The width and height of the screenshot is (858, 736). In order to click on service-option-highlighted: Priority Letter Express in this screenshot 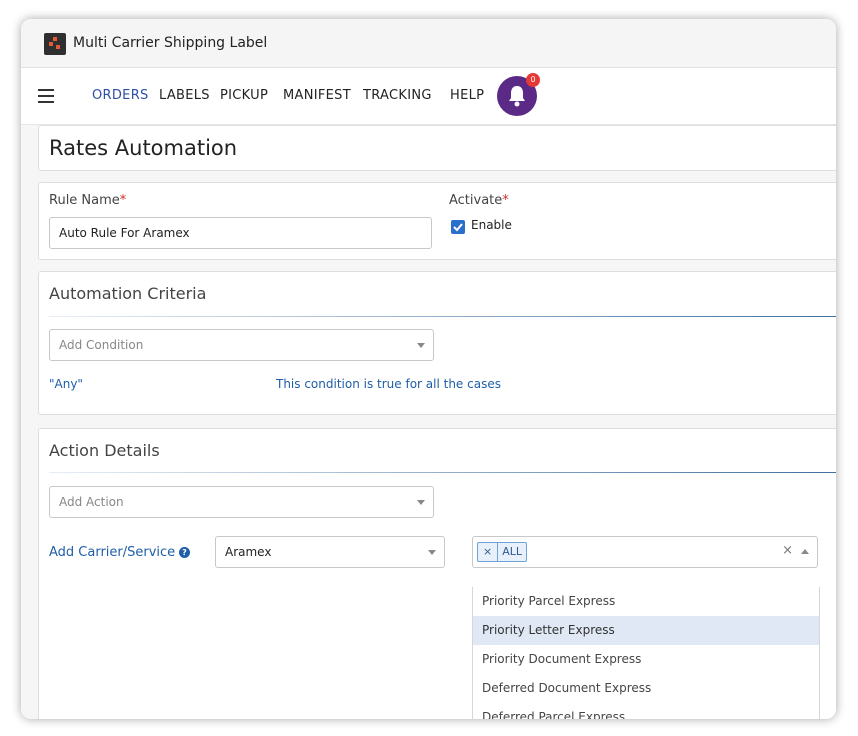, I will do `click(646, 630)`.